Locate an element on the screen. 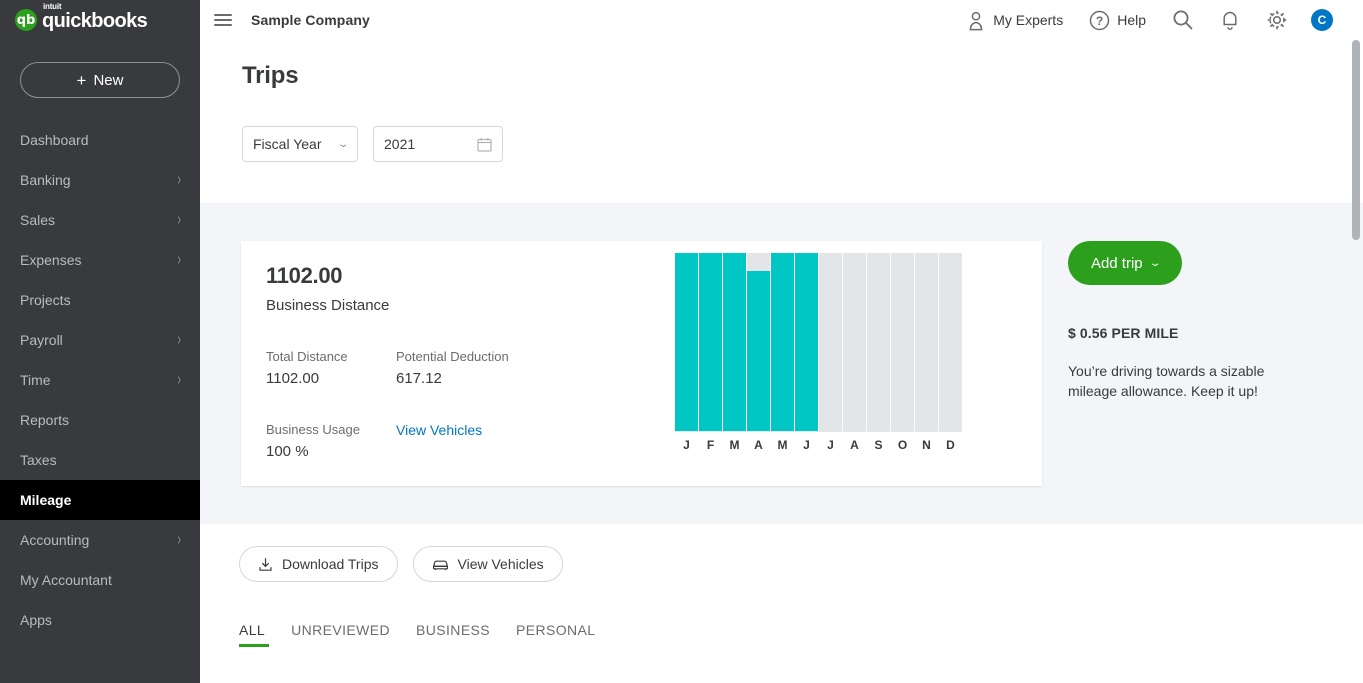  add-trip-button: Add trip ⌄ is located at coordinates (1125, 263).